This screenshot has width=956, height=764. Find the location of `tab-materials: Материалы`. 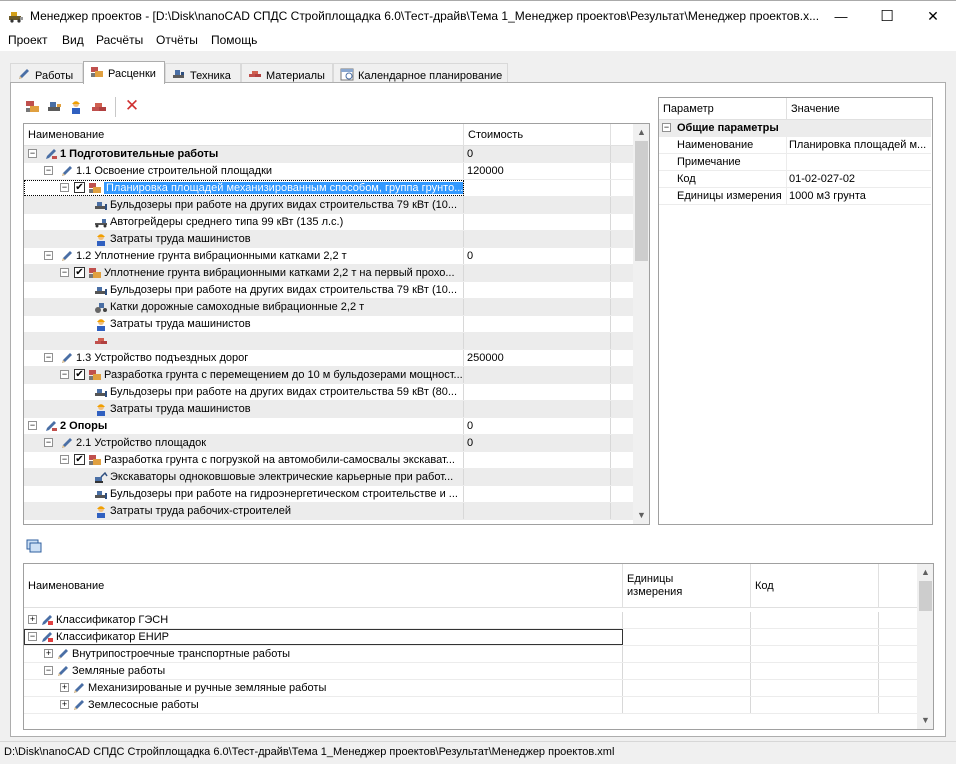

tab-materials: Материалы is located at coordinates (287, 73).